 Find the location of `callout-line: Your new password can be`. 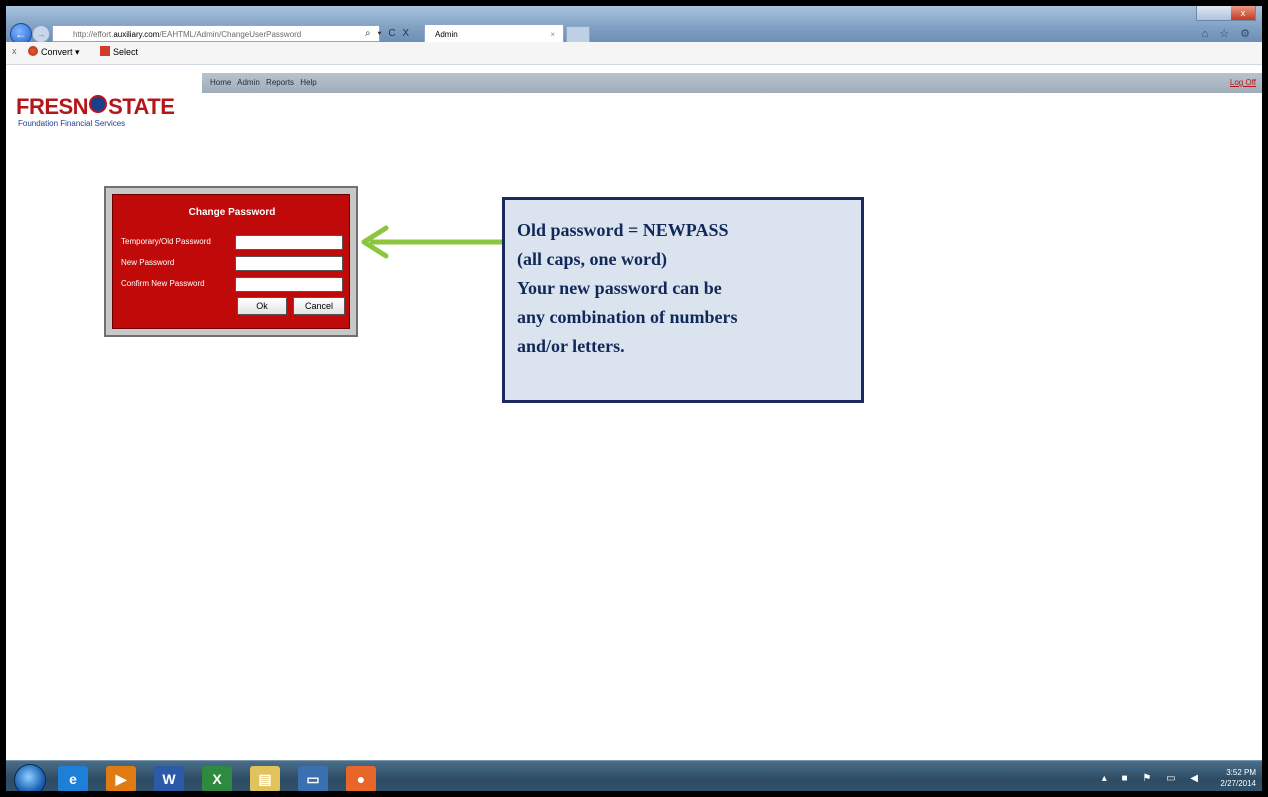

callout-line: Your new password can be is located at coordinates (619, 288).